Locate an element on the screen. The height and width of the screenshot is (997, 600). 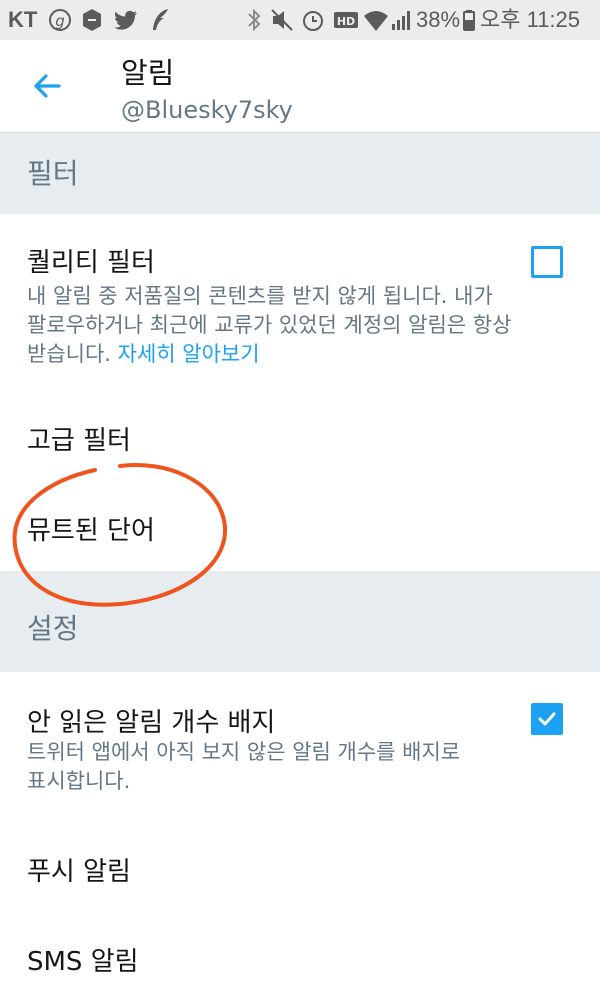
arrow-left-icon is located at coordinates (48, 86).